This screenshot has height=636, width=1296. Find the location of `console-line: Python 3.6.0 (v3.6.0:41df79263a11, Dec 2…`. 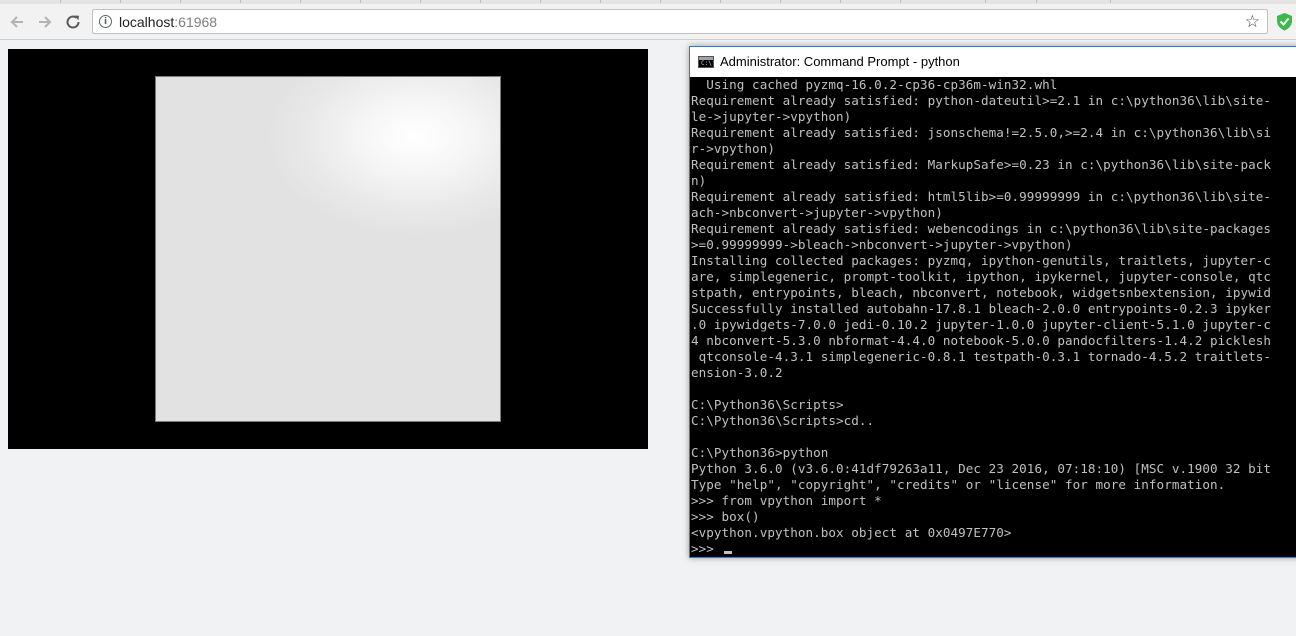

console-line: Python 3.6.0 (v3.6.0:41df79263a11, Dec 2… is located at coordinates (981, 468).